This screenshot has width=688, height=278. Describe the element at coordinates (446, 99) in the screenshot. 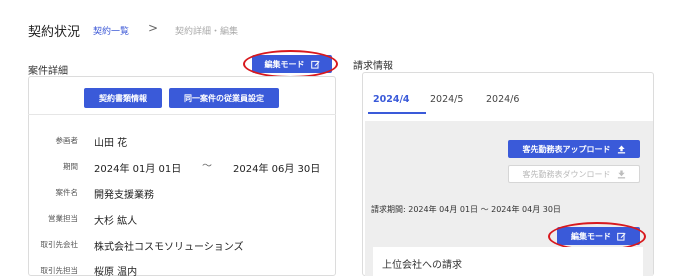

I see `tab-2024-5: 2024/5` at that location.